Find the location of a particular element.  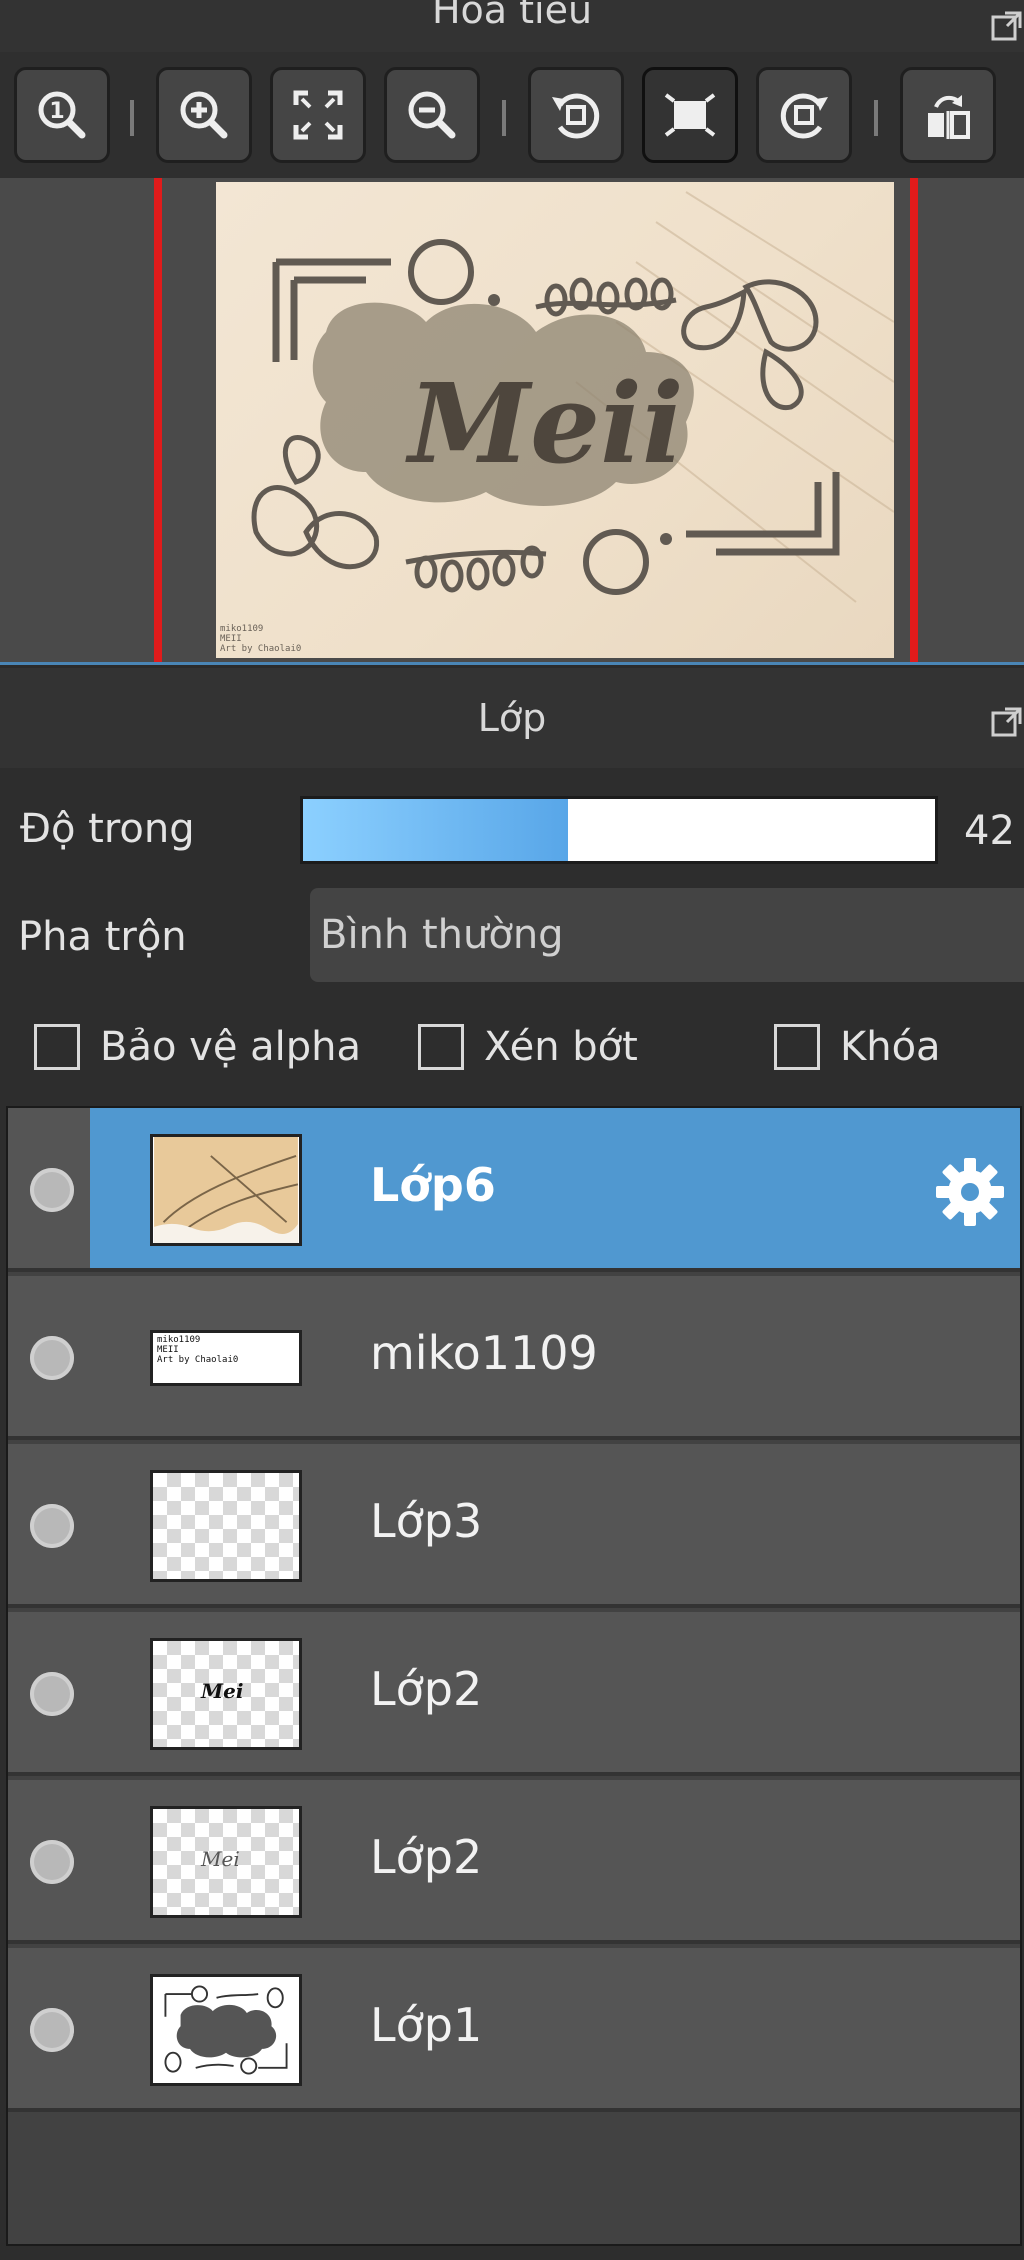

artwork-preview: Meii is located at coordinates (572, 397).